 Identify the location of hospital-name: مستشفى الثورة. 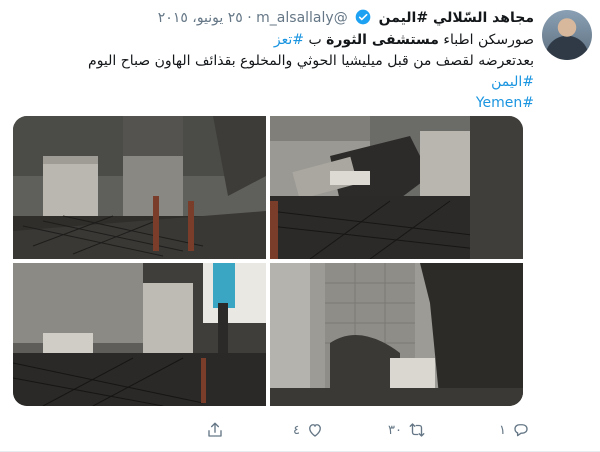
(382, 40).